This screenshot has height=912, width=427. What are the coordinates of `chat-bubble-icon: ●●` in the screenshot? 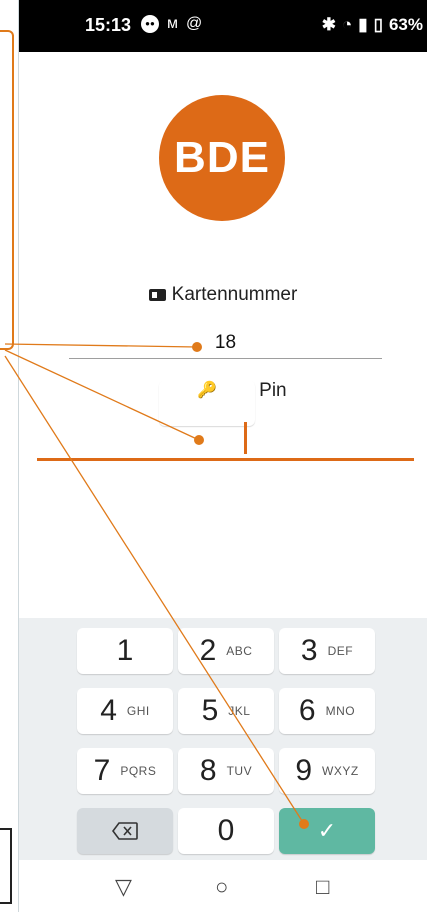 It's located at (150, 24).